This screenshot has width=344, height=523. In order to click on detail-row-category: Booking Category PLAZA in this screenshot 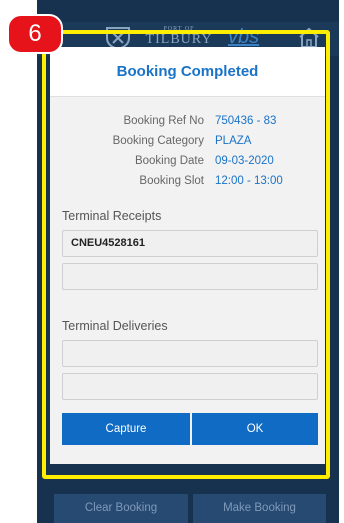, I will do `click(187, 144)`.